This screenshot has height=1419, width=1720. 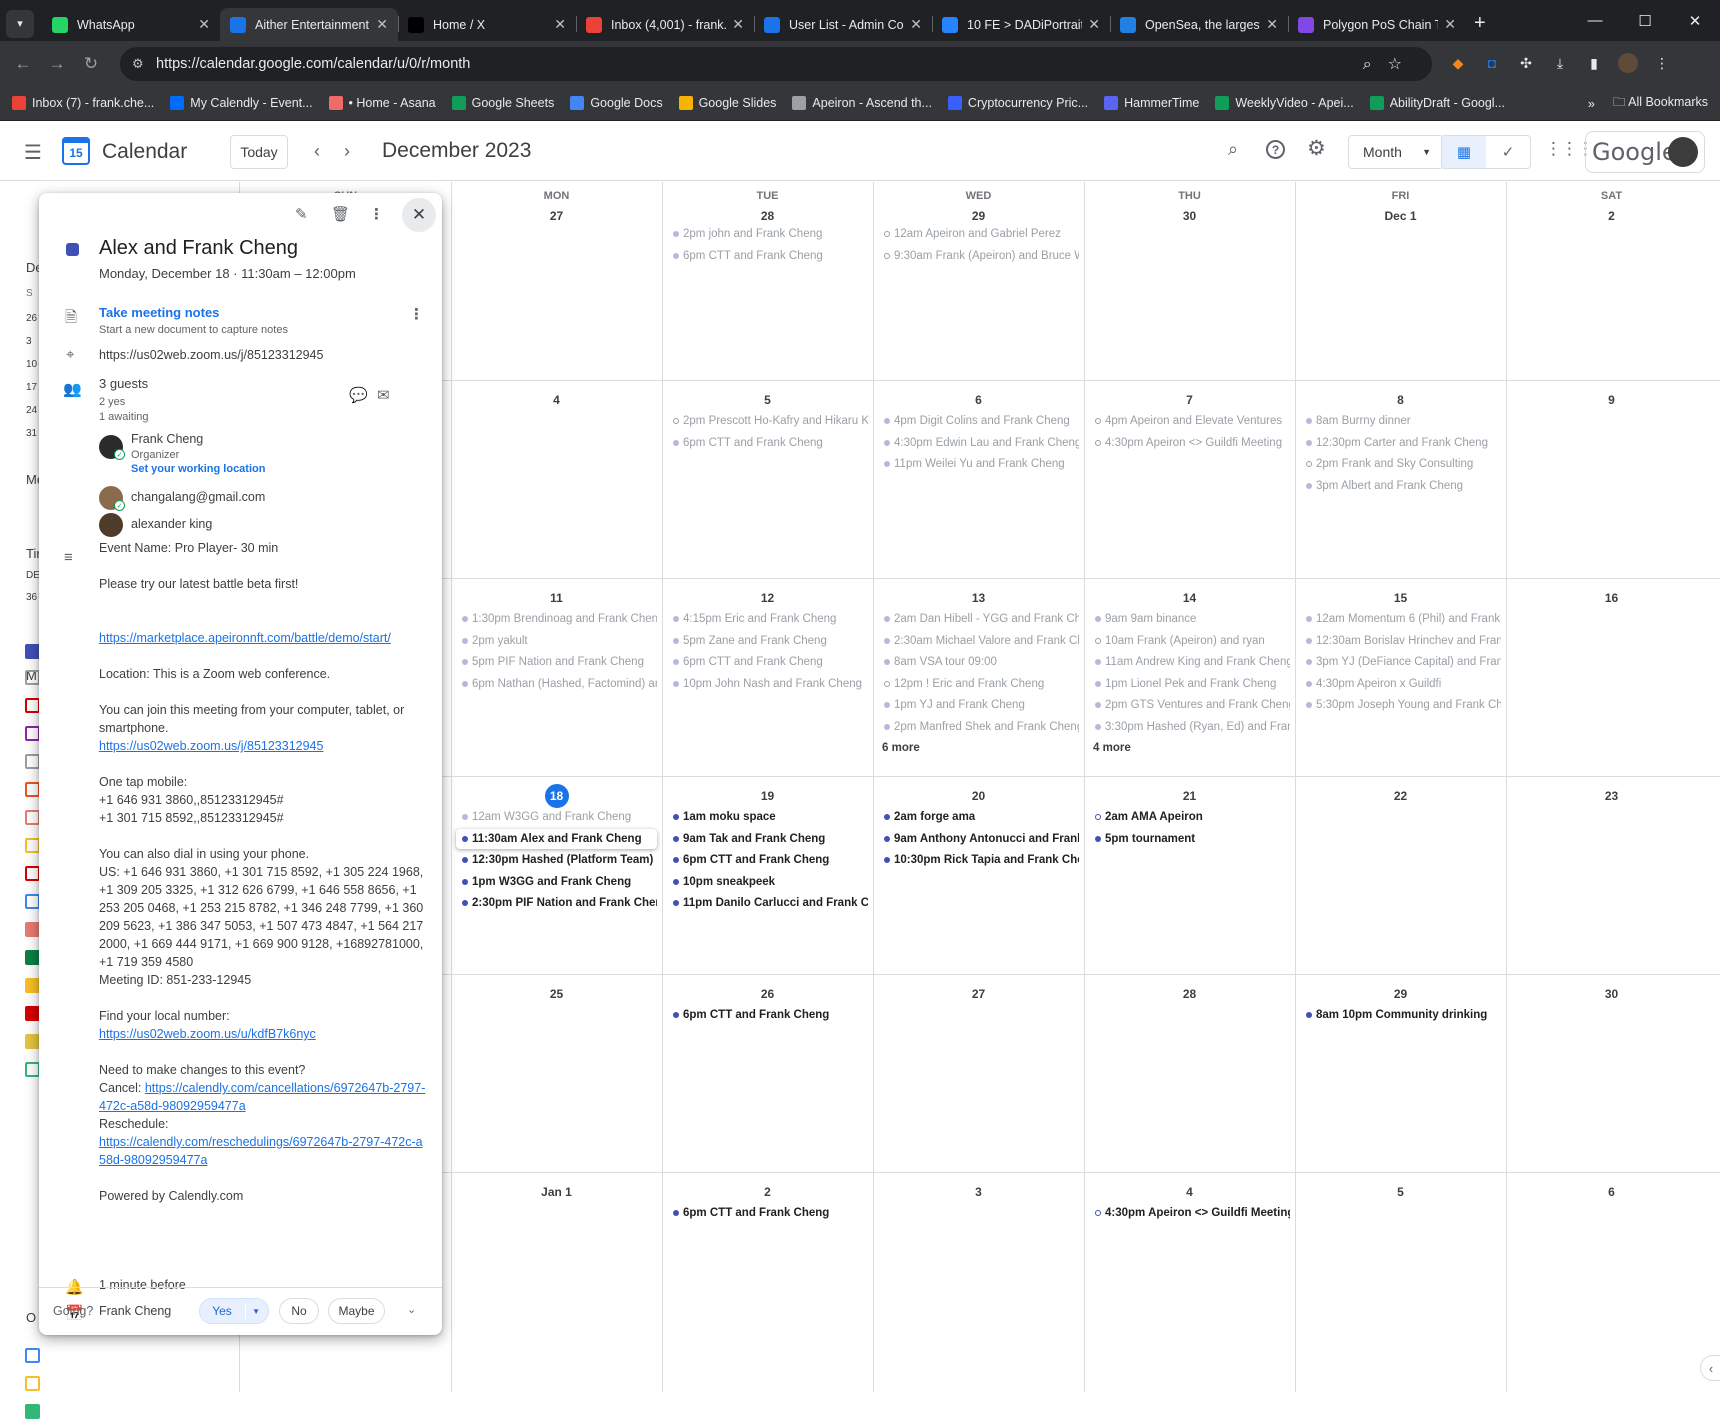 I want to click on calendar-view-icon: ▦, so click(x=1464, y=152).